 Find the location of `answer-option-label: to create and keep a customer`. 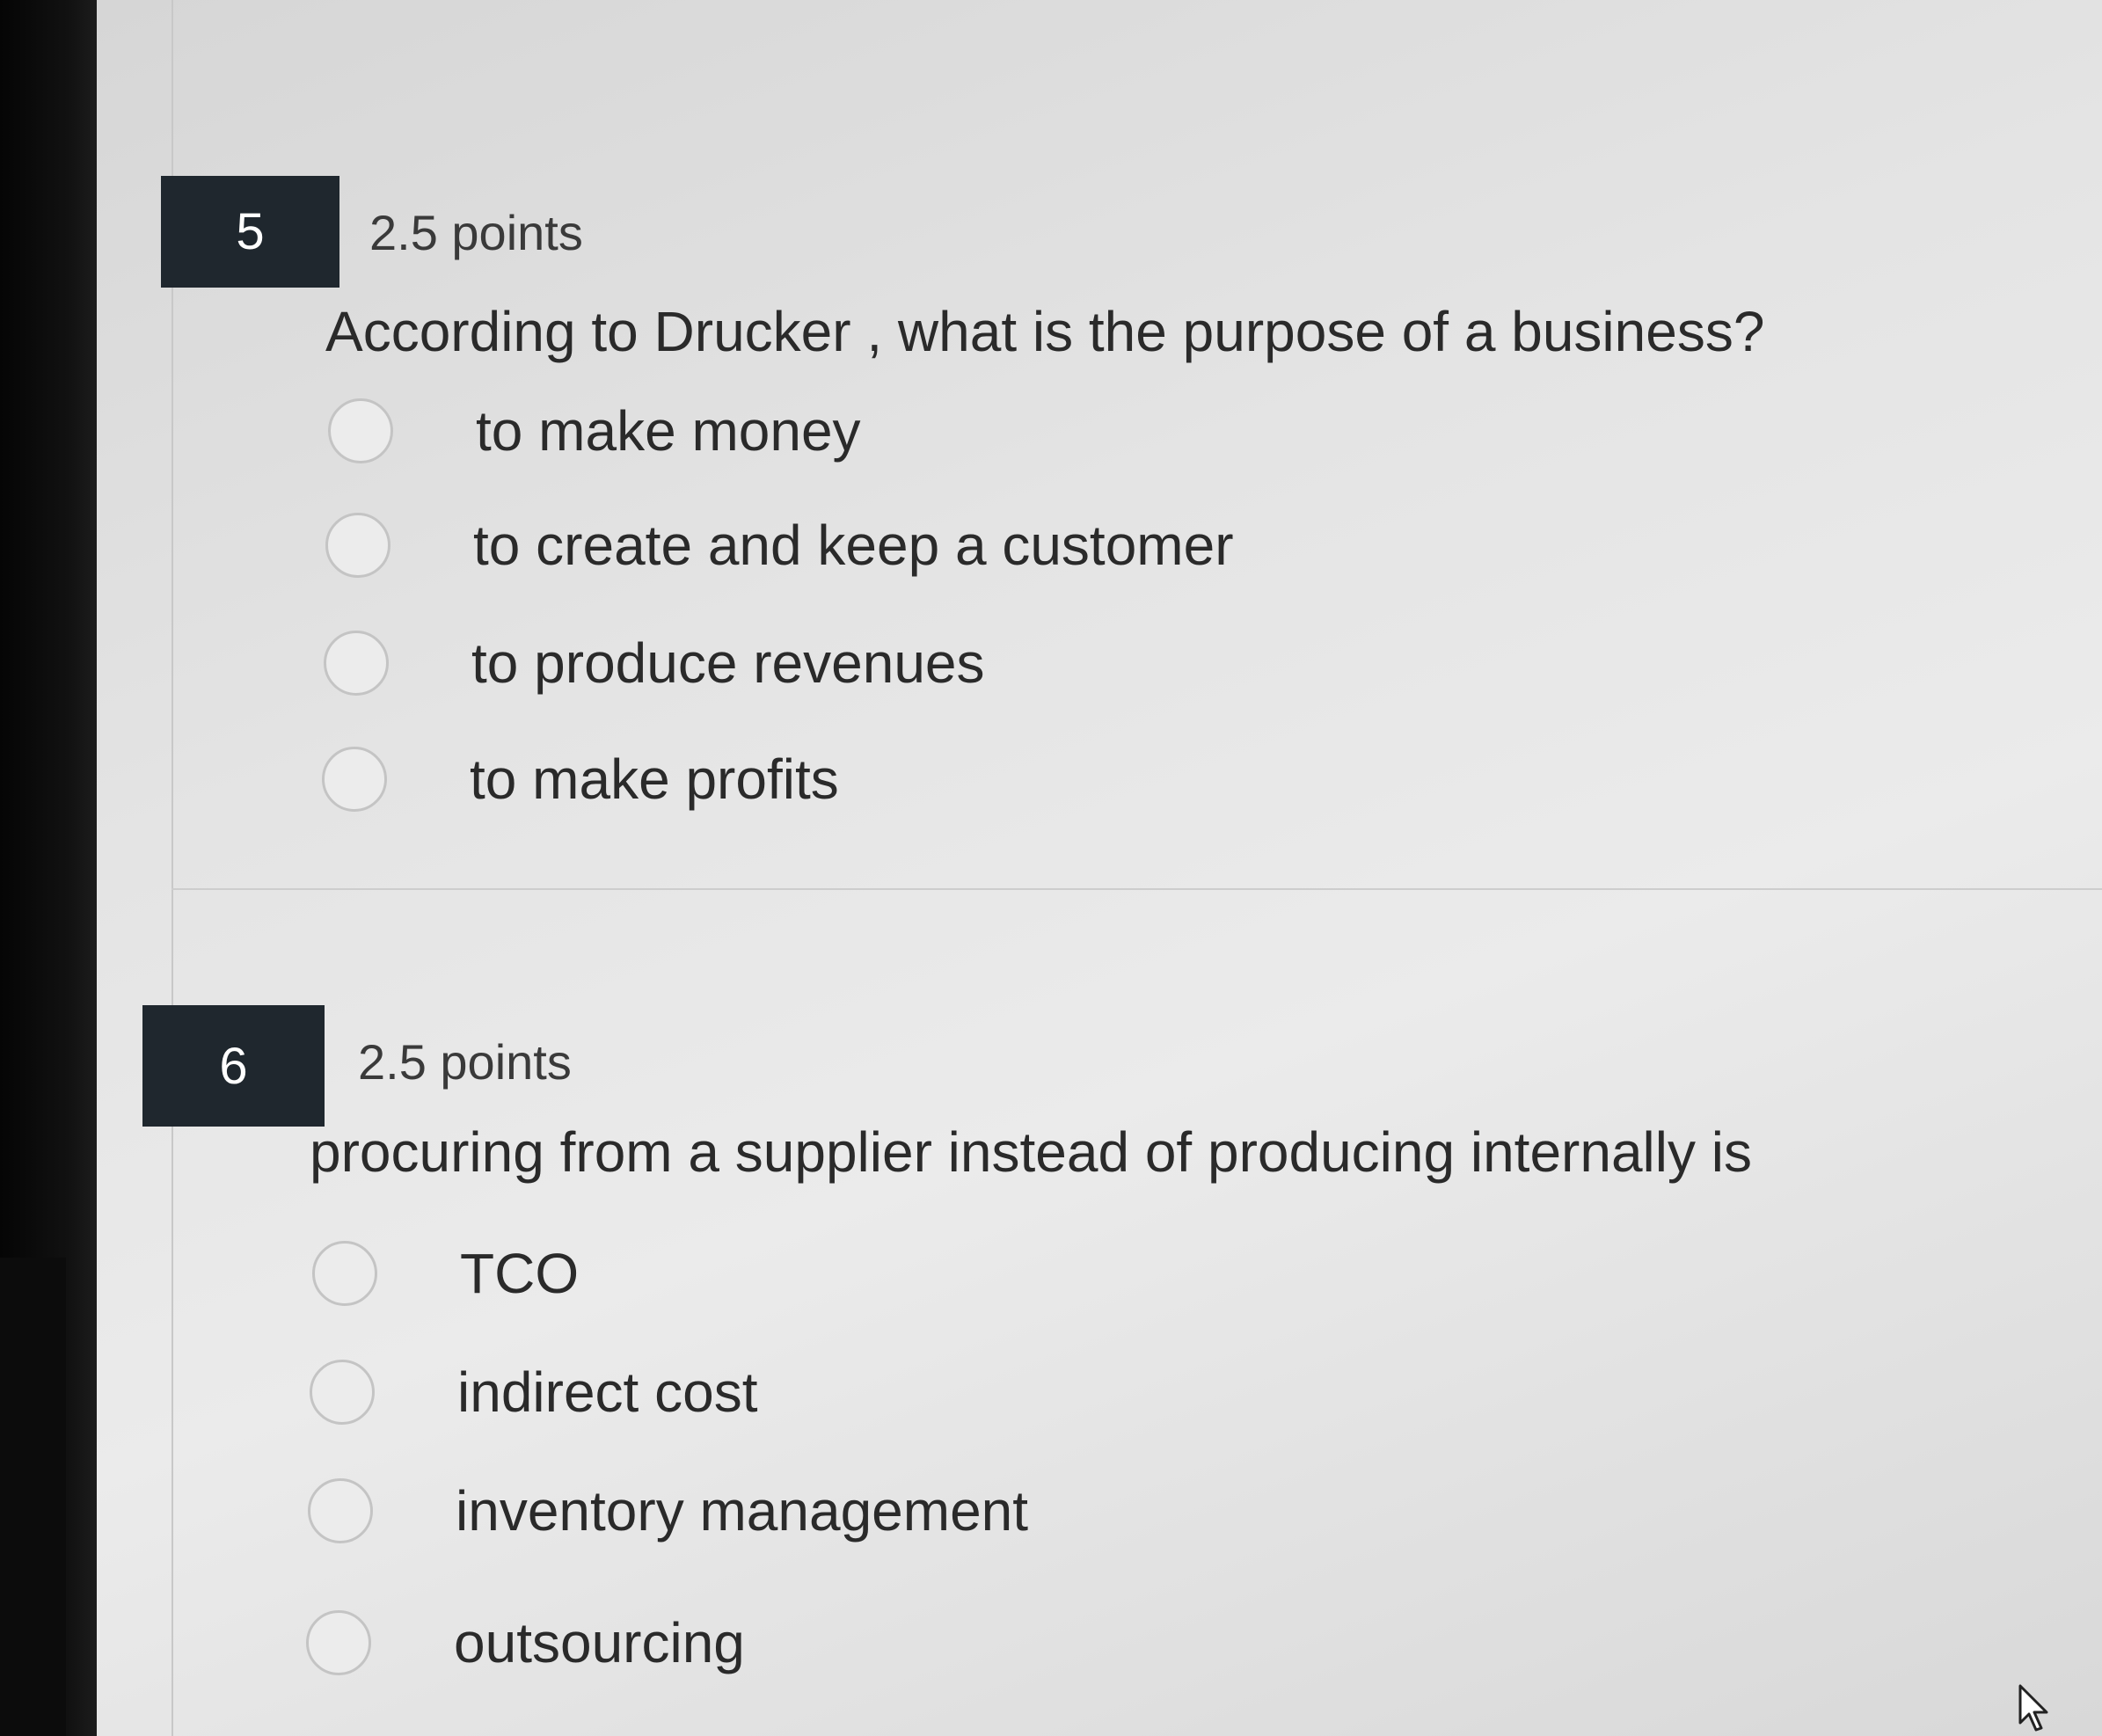

answer-option-label: to create and keep a customer is located at coordinates (853, 546).